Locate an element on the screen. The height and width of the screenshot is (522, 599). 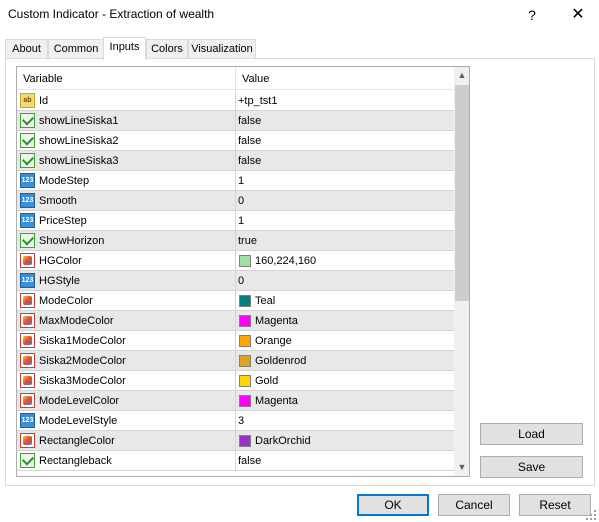
variable-value: Goldenrod is located at coordinates (280, 361).